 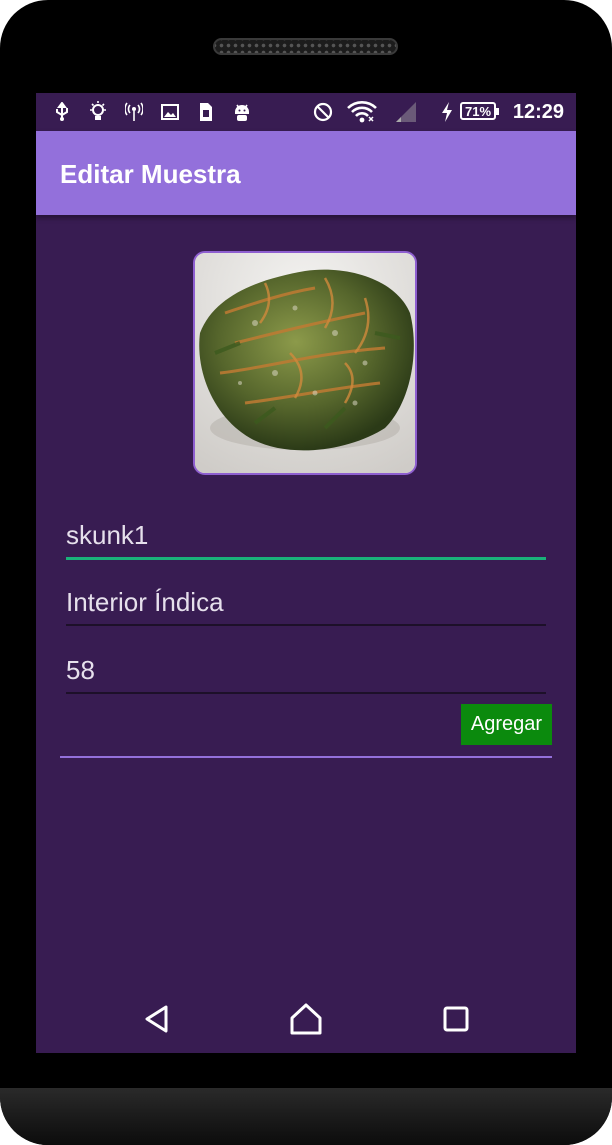 I want to click on clock: 12:29, so click(x=538, y=112).